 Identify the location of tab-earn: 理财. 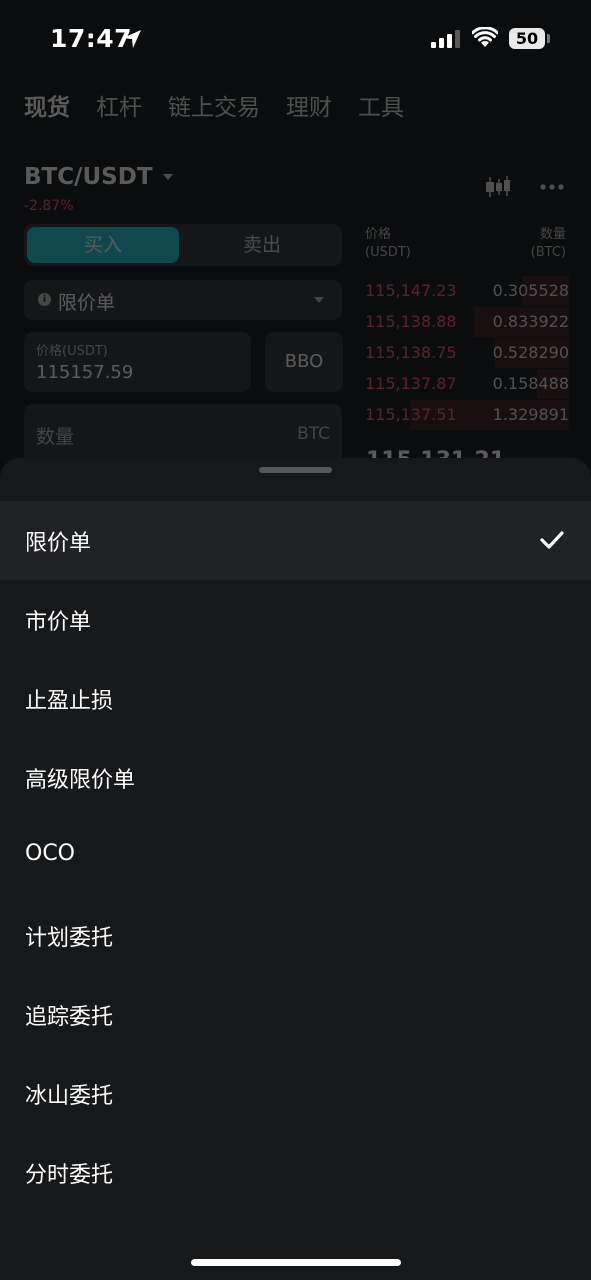
(309, 108).